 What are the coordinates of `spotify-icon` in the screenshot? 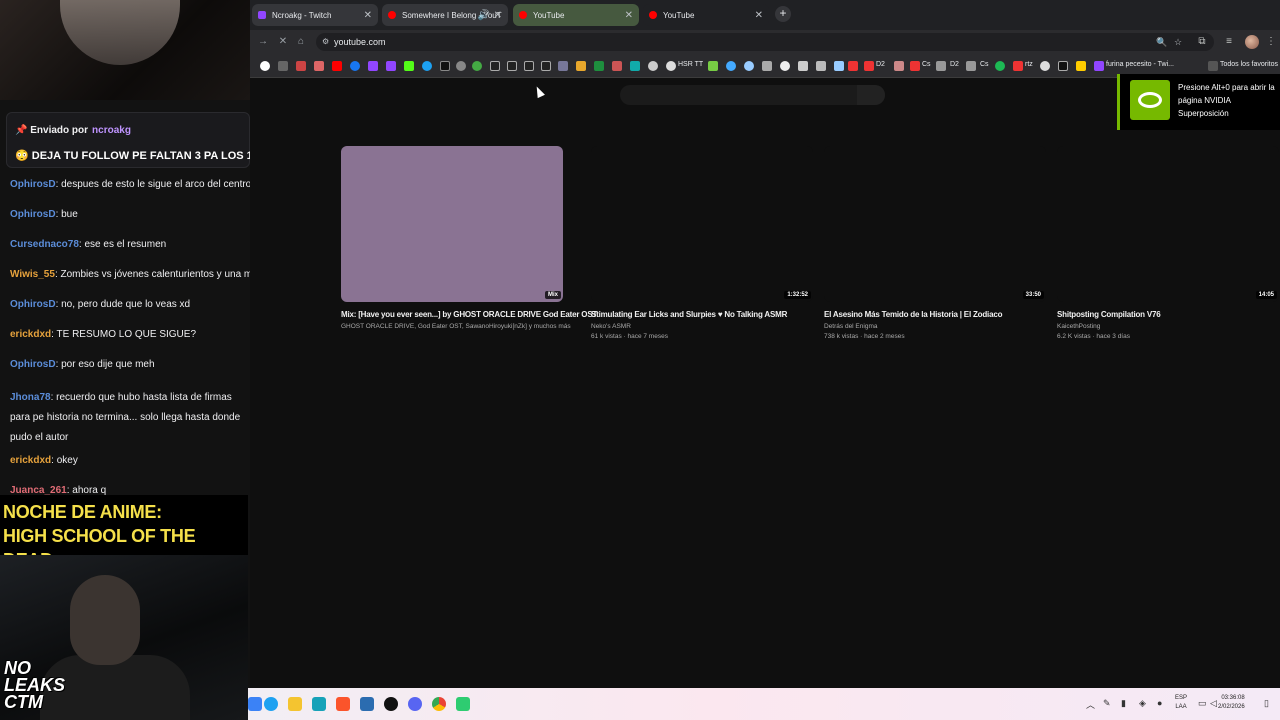 It's located at (1000, 66).